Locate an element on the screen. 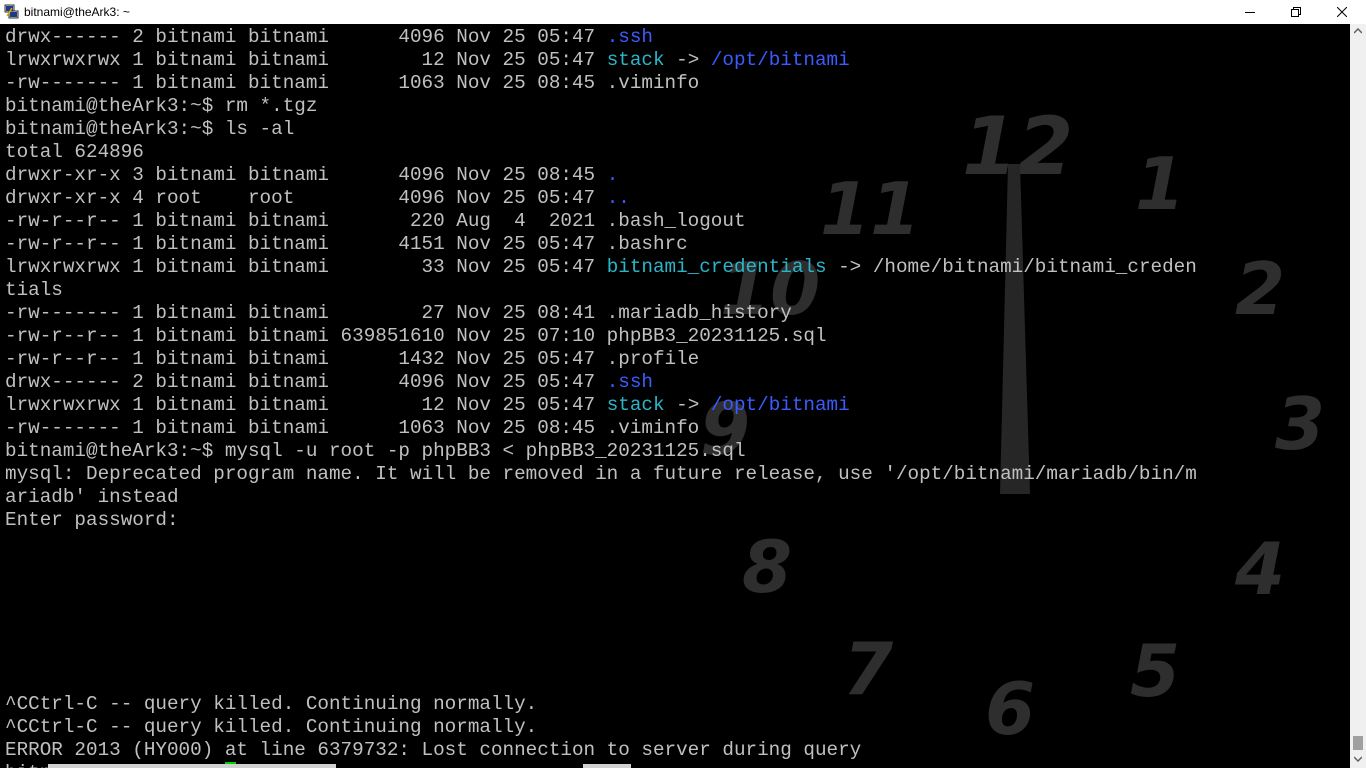 The width and height of the screenshot is (1366, 768). window-title: bitnami@theArk3: ~ is located at coordinates (77, 12).